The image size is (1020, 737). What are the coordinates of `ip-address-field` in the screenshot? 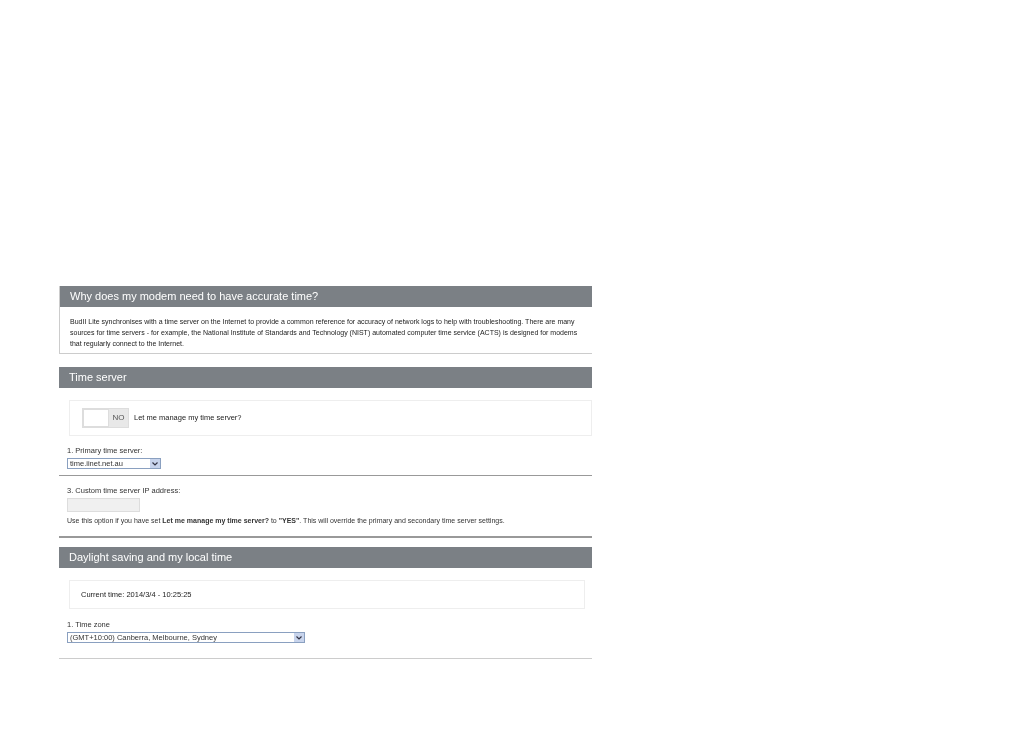 It's located at (103, 505).